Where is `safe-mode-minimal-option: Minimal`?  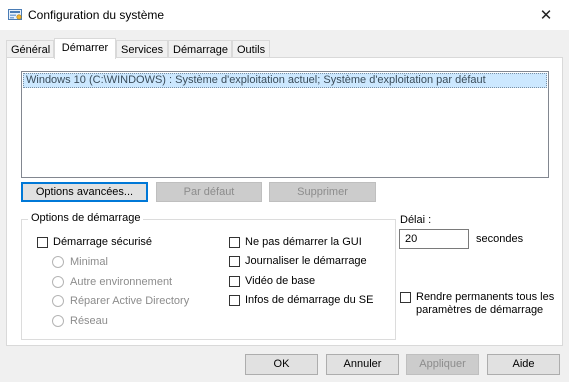
safe-mode-minimal-option: Minimal is located at coordinates (80, 262).